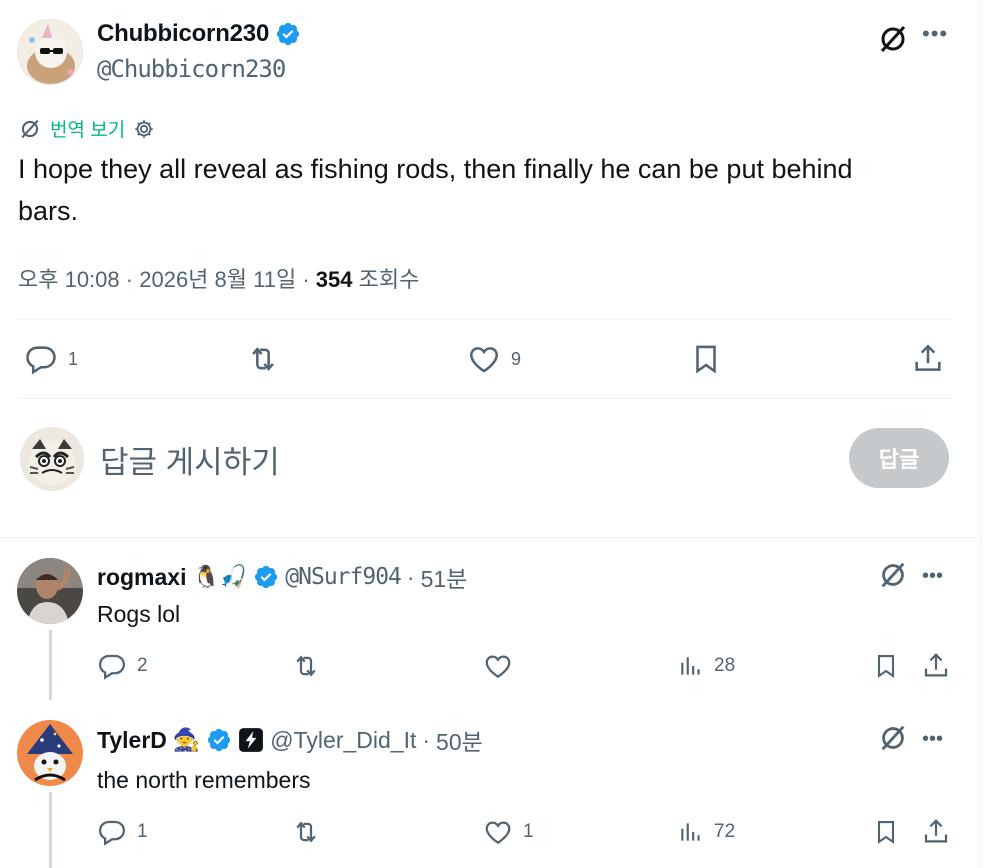 The width and height of the screenshot is (996, 868). What do you see at coordinates (186, 739) in the screenshot?
I see `name-emojis: 🧙` at bounding box center [186, 739].